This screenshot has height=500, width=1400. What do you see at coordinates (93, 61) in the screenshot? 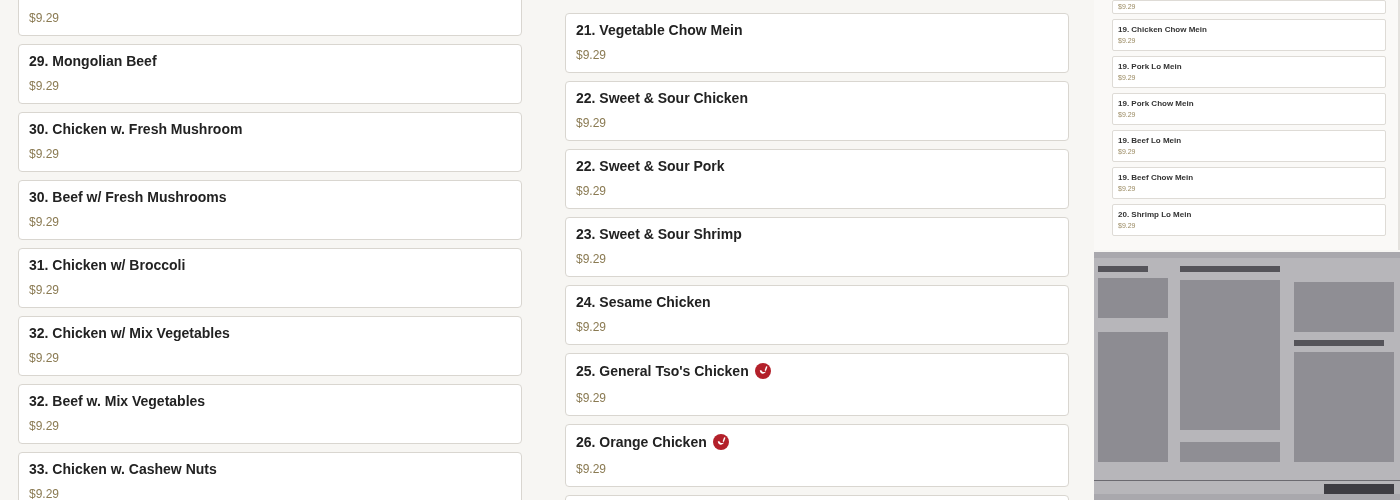
I see `item-name: 29. Mongolian Beef` at bounding box center [93, 61].